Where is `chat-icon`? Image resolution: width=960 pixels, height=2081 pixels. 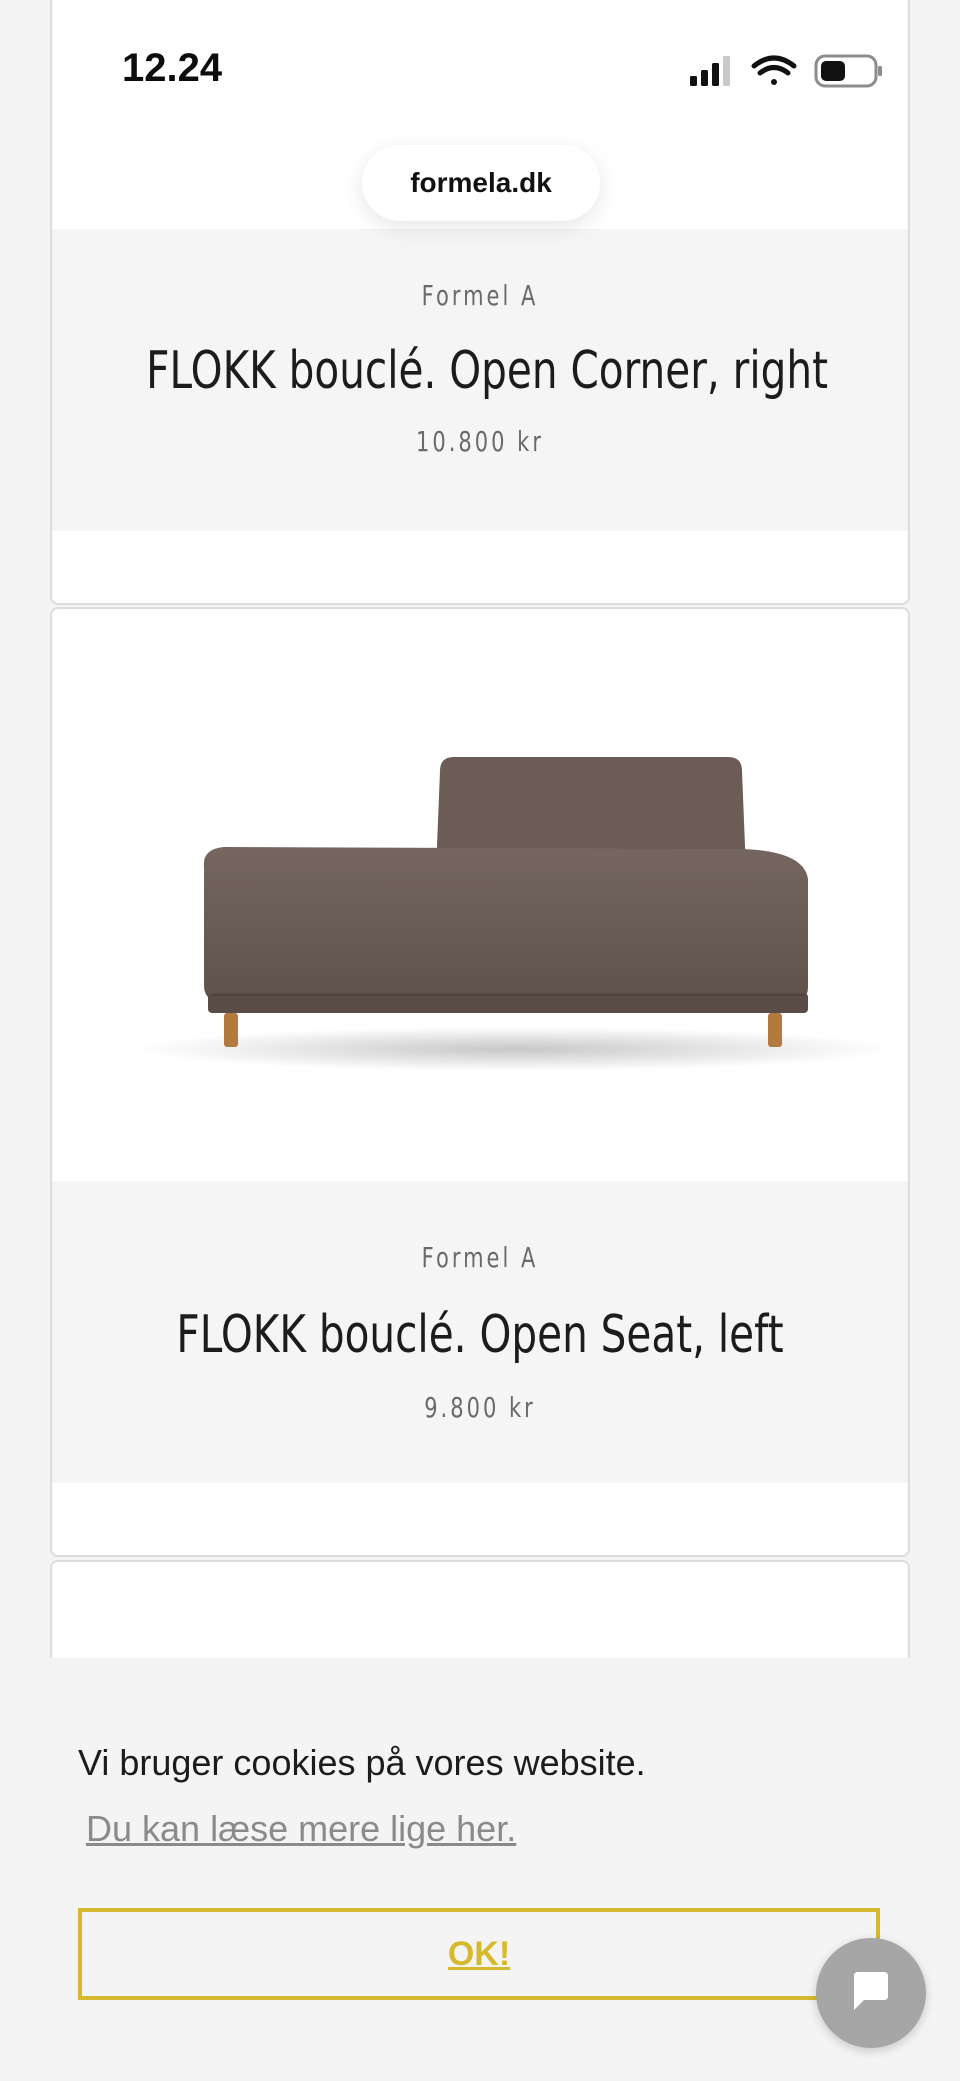 chat-icon is located at coordinates (871, 1991).